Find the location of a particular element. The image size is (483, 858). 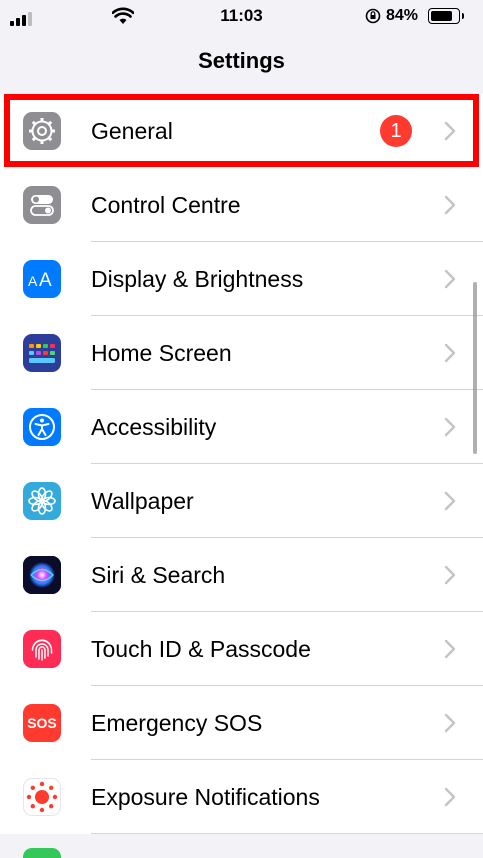

toggles-icon is located at coordinates (42, 205).